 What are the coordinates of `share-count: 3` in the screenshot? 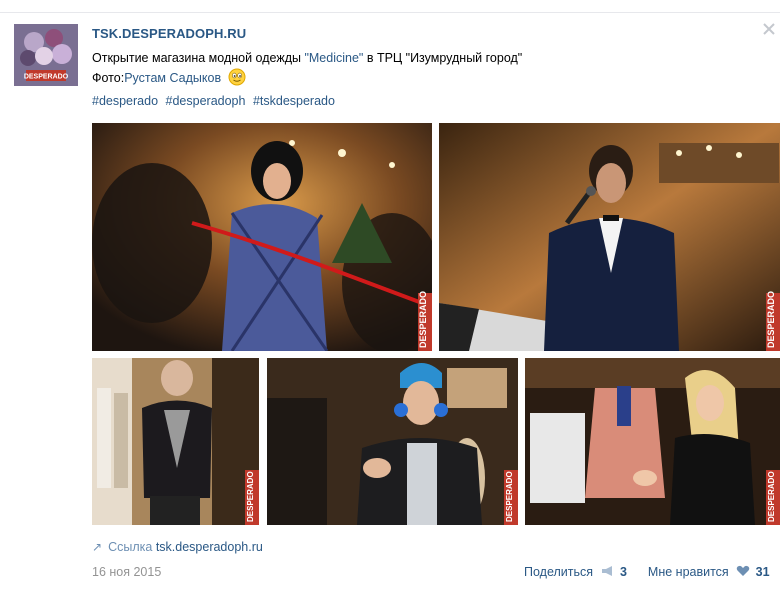 It's located at (623, 572).